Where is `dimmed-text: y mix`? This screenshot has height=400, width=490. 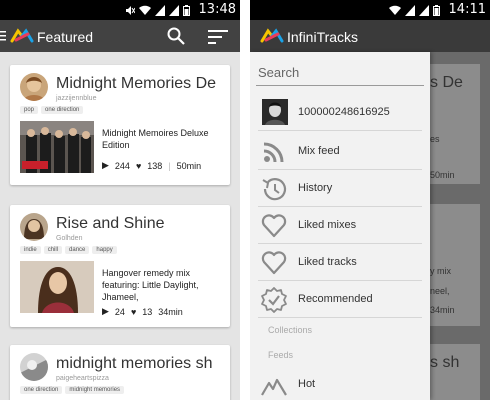 dimmed-text: y mix is located at coordinates (440, 271).